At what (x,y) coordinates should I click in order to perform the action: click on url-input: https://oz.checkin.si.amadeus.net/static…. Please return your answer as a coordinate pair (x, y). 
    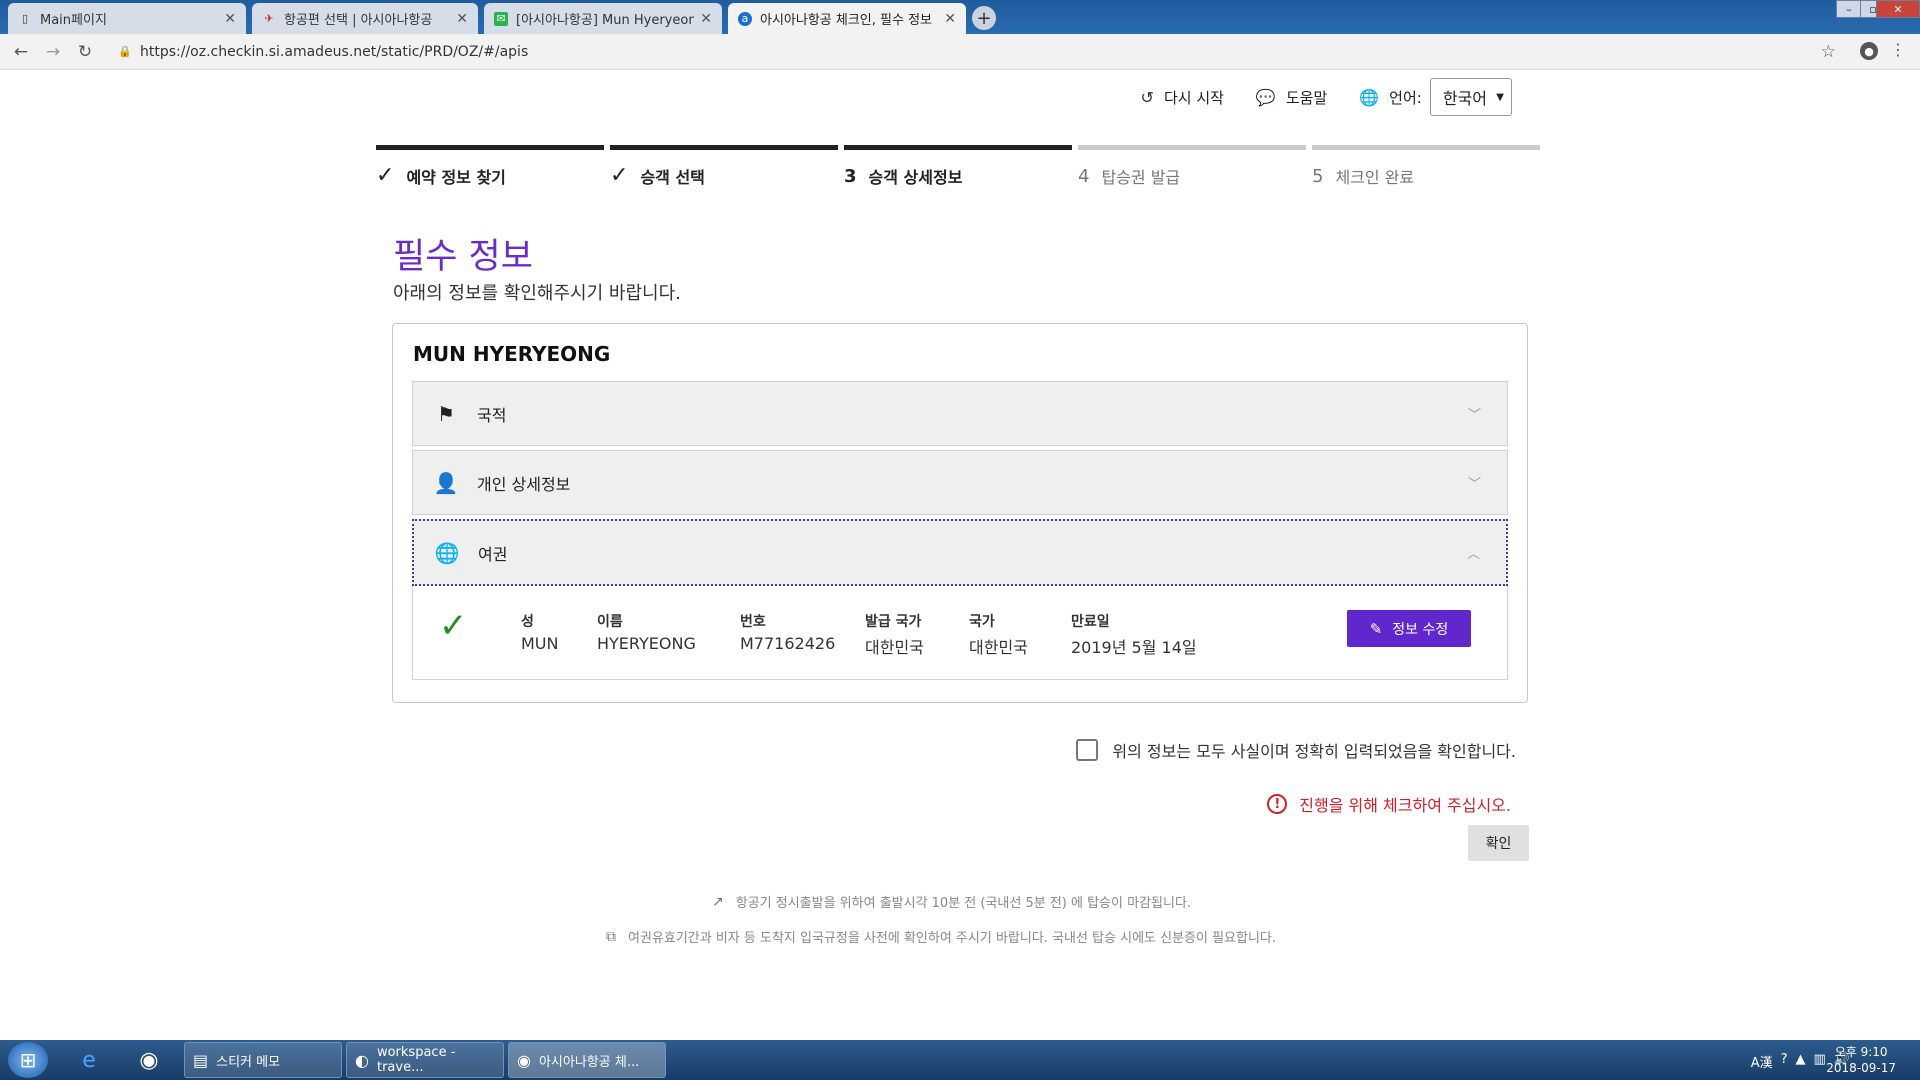
    Looking at the image, I should click on (334, 52).